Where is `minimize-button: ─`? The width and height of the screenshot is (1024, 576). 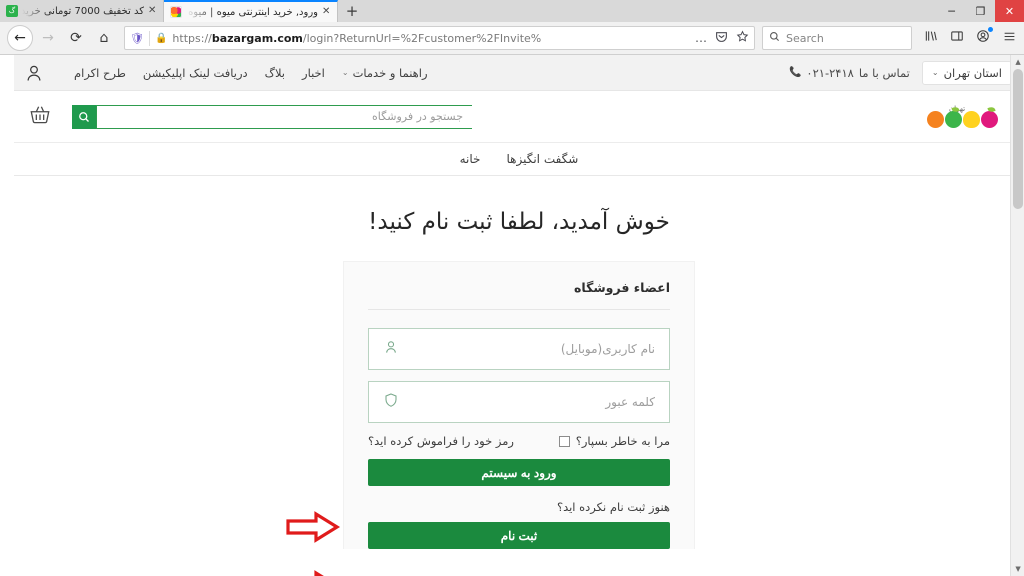
minimize-button: ─ is located at coordinates (951, 11).